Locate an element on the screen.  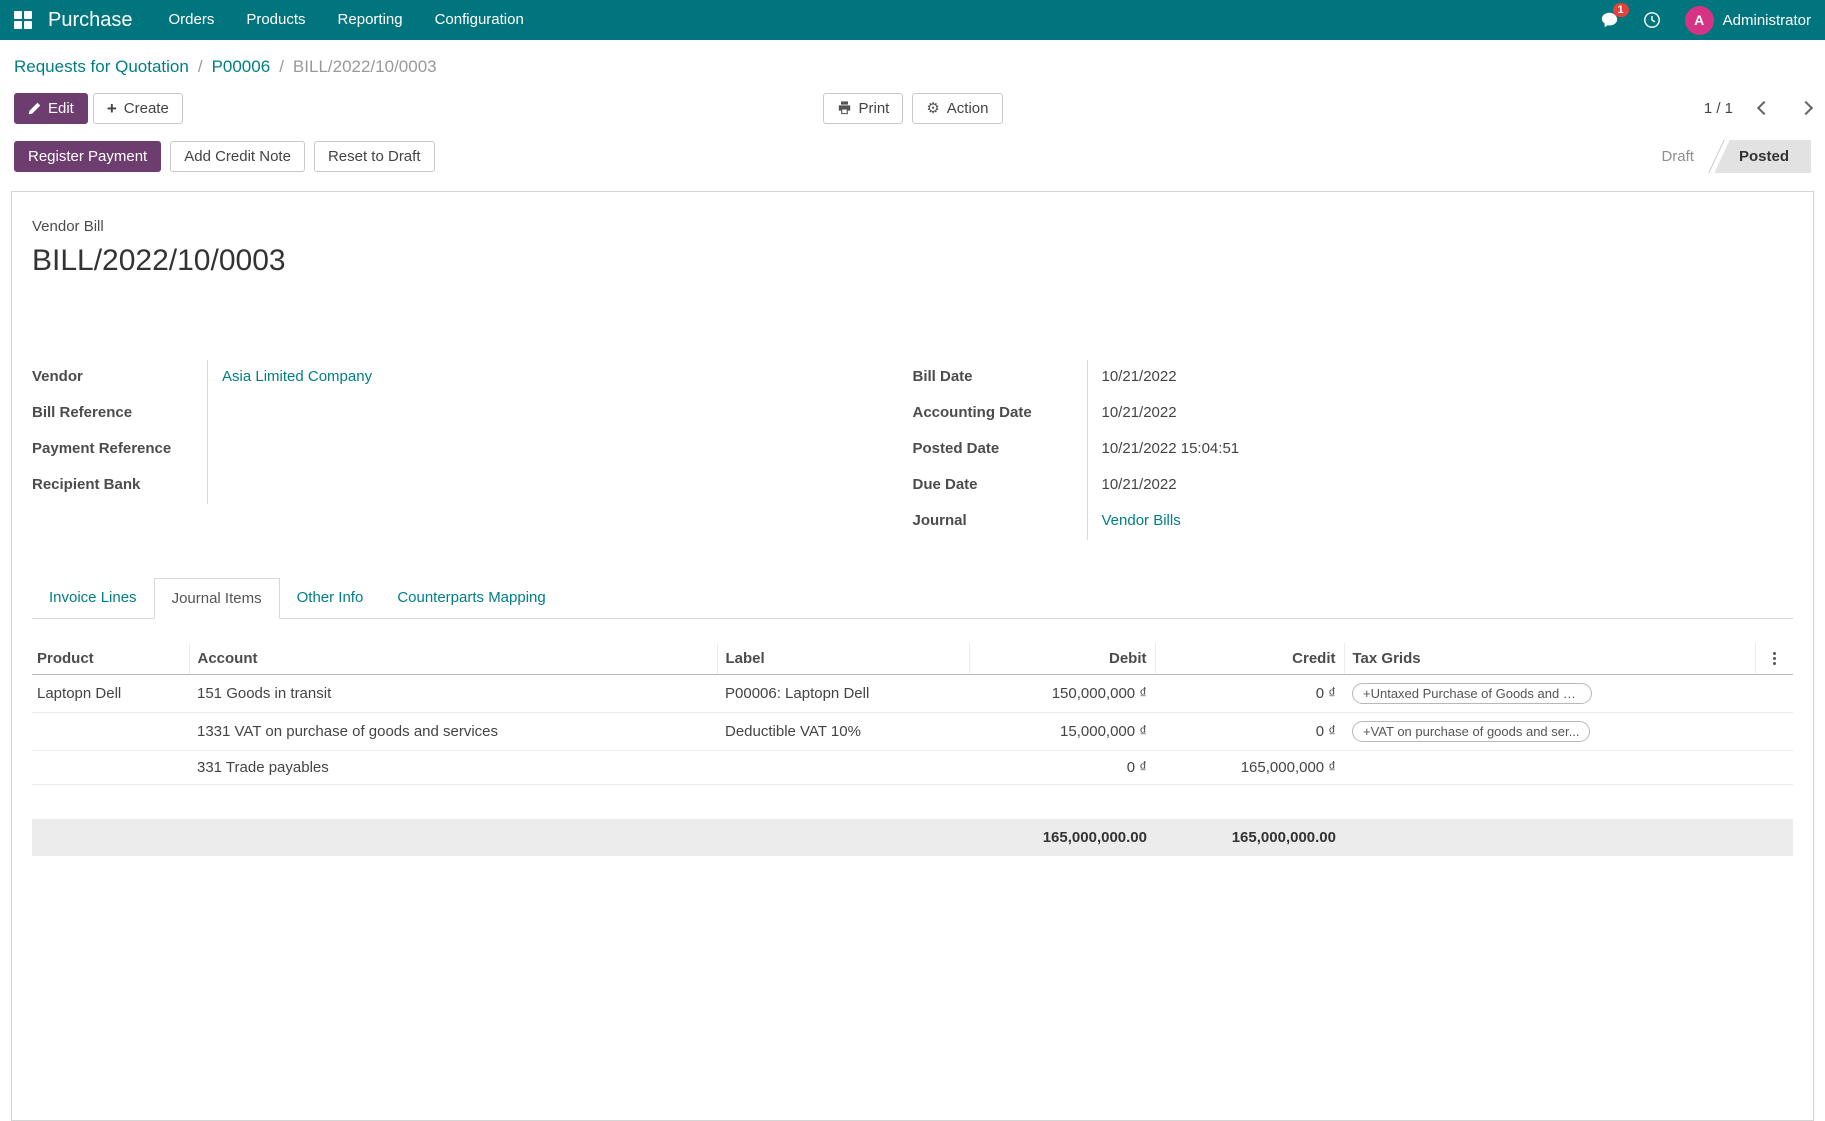
vertical-dots-icon is located at coordinates (1775, 658).